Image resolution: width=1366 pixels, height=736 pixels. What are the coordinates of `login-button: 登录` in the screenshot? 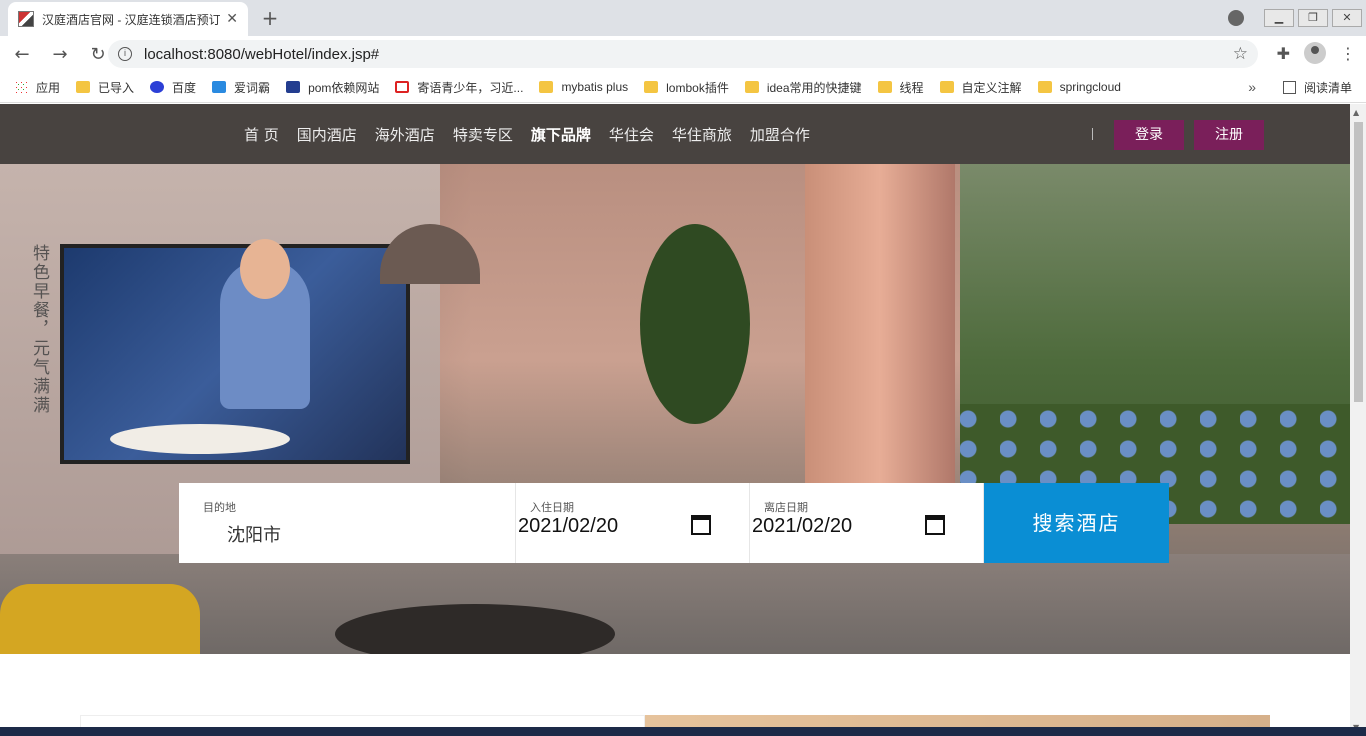 It's located at (1149, 135).